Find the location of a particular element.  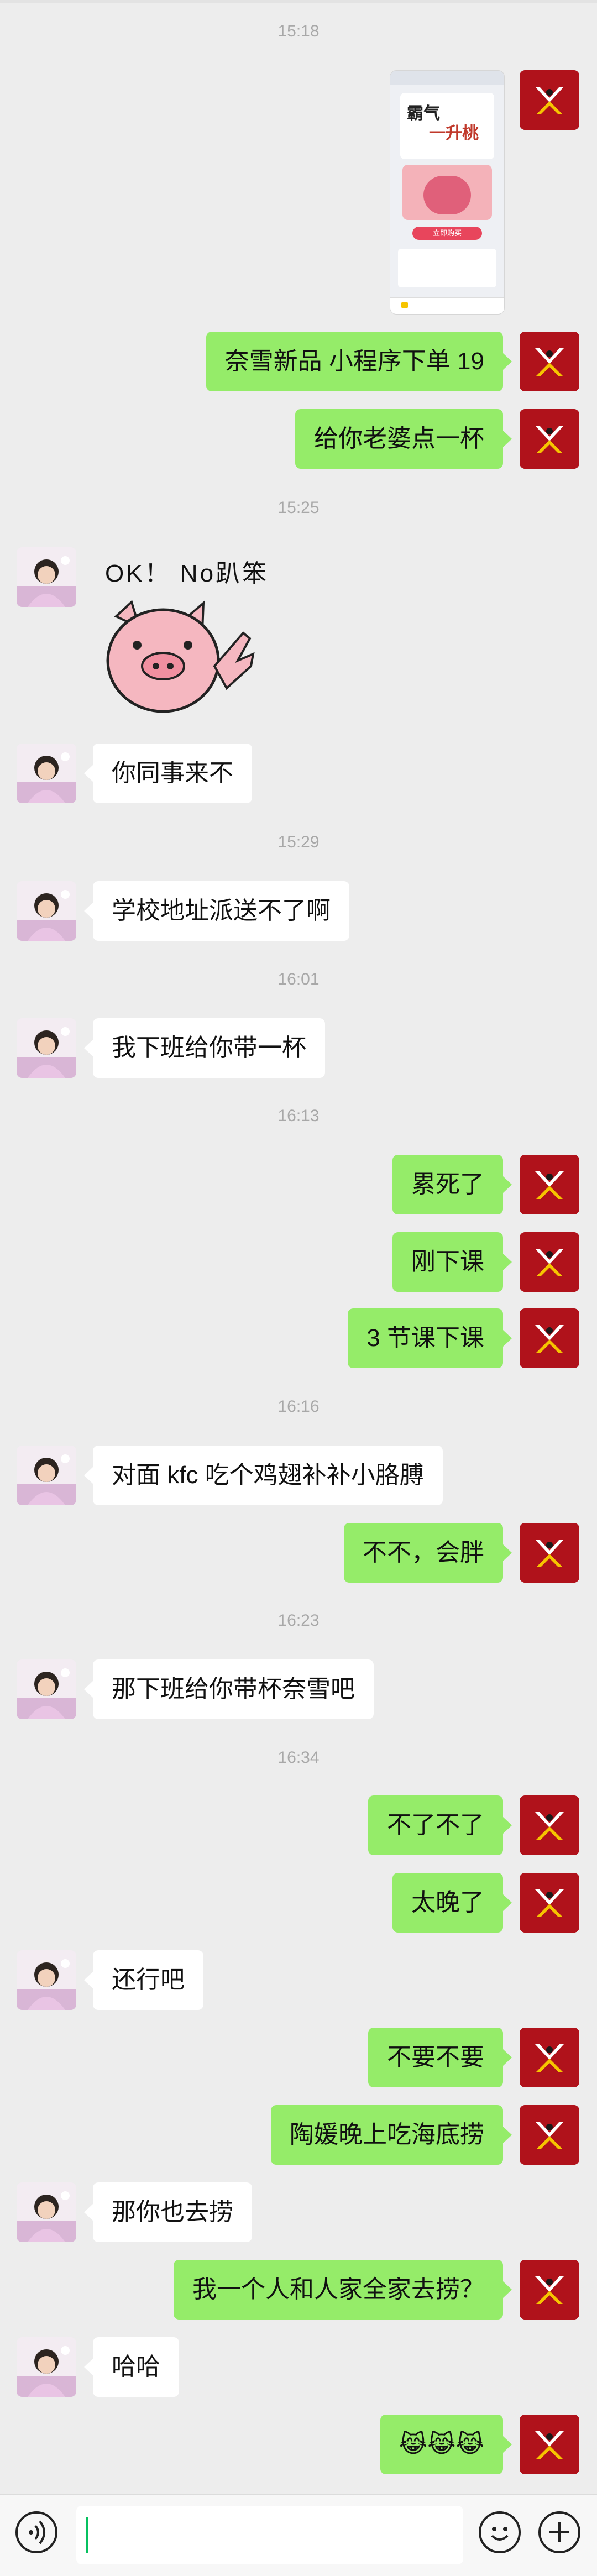

timestamp: 15:25 is located at coordinates (298, 508).